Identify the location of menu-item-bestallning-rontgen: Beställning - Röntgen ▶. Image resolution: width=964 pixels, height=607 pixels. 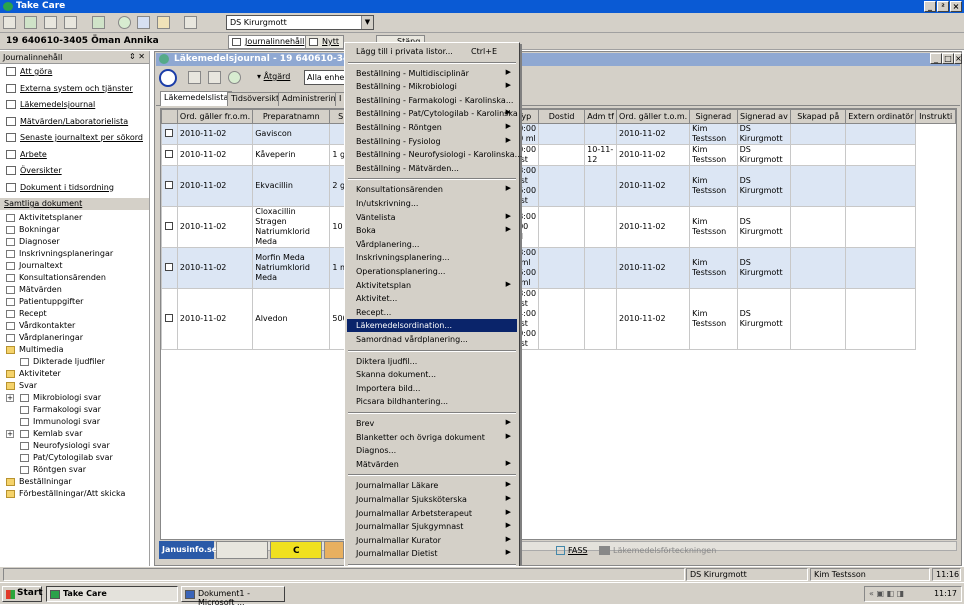
(432, 127).